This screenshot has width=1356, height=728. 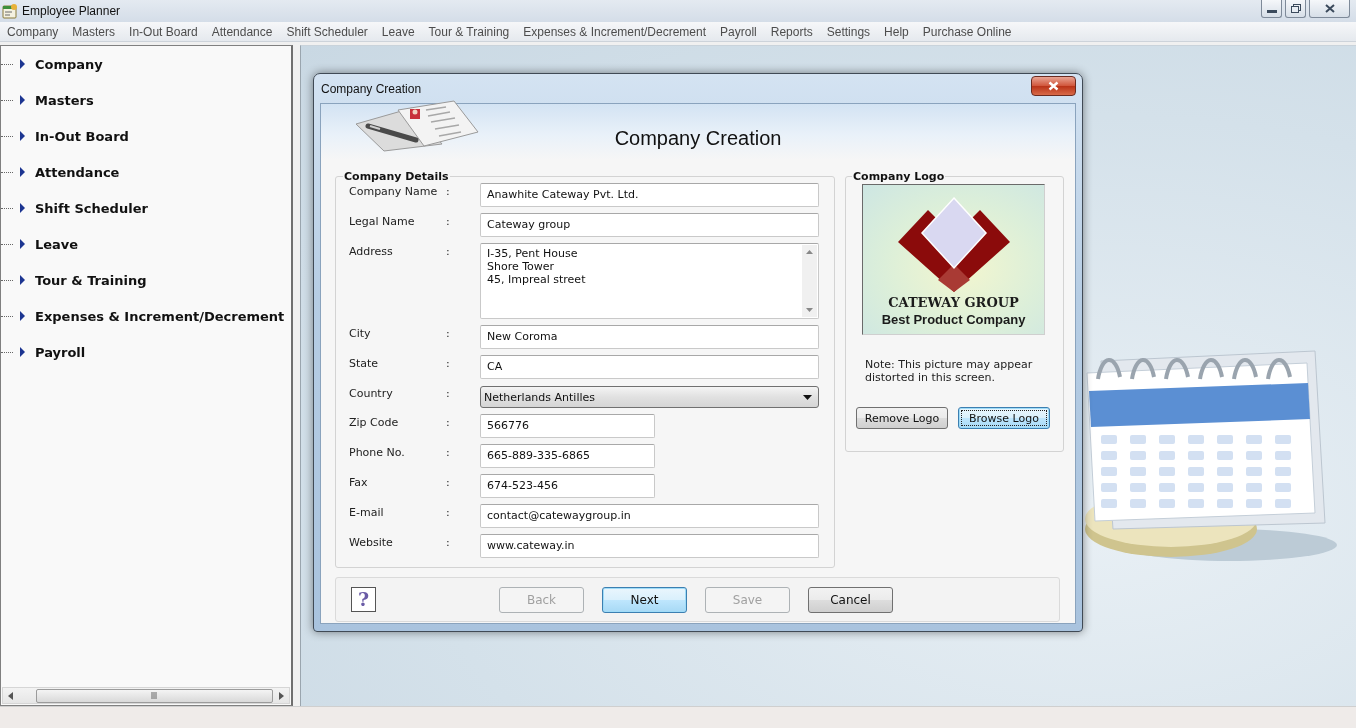 I want to click on field-label: E-mail, so click(x=367, y=513).